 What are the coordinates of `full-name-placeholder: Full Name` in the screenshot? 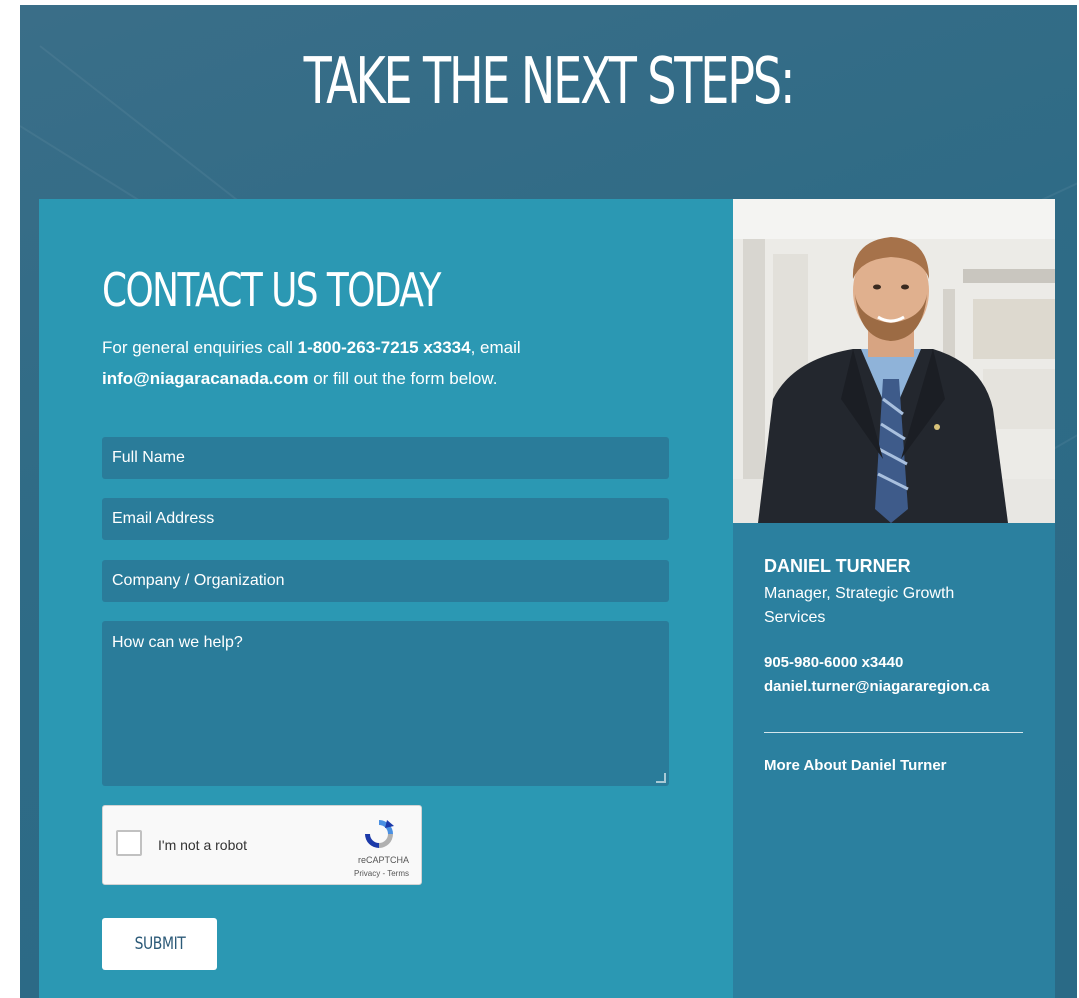 It's located at (148, 457).